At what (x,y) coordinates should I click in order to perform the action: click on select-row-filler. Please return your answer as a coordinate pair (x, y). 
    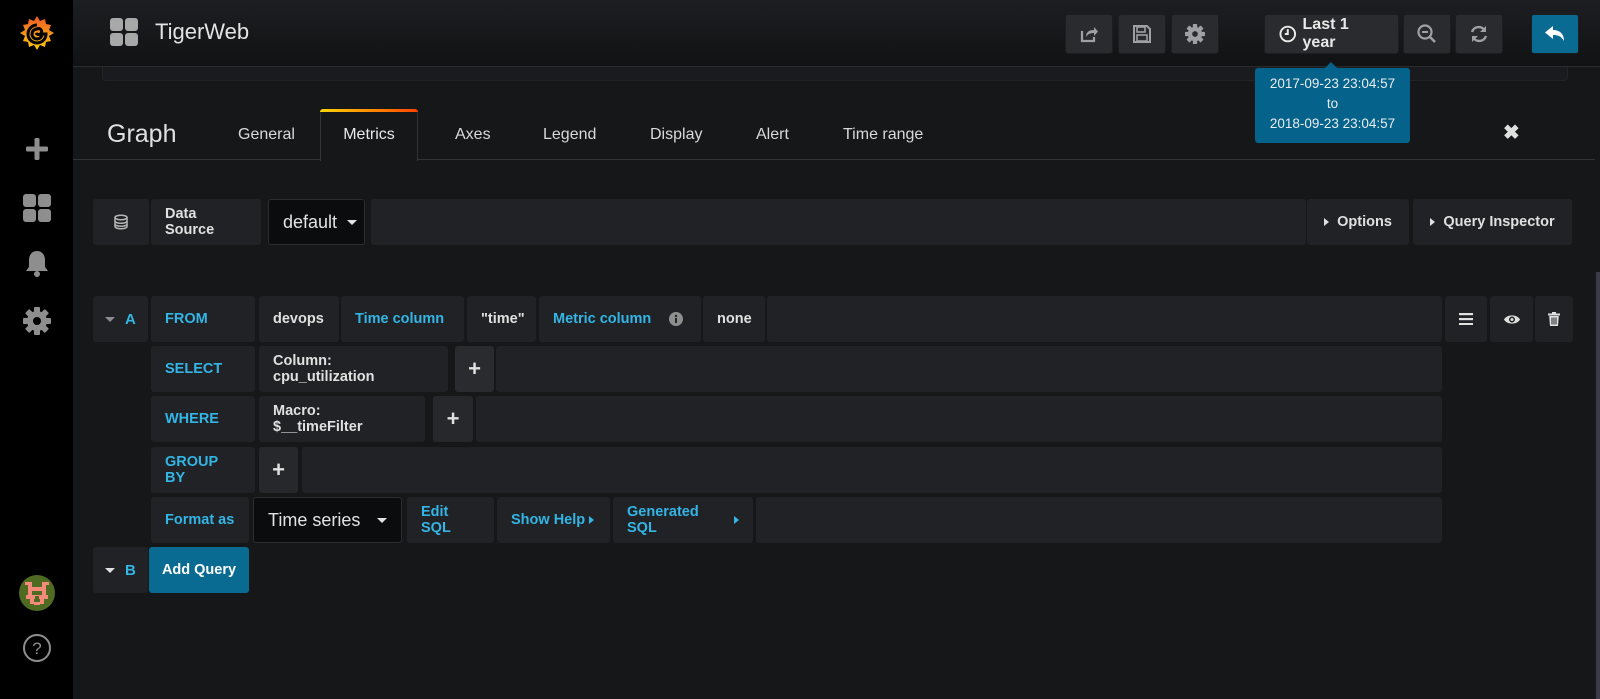
    Looking at the image, I should click on (969, 369).